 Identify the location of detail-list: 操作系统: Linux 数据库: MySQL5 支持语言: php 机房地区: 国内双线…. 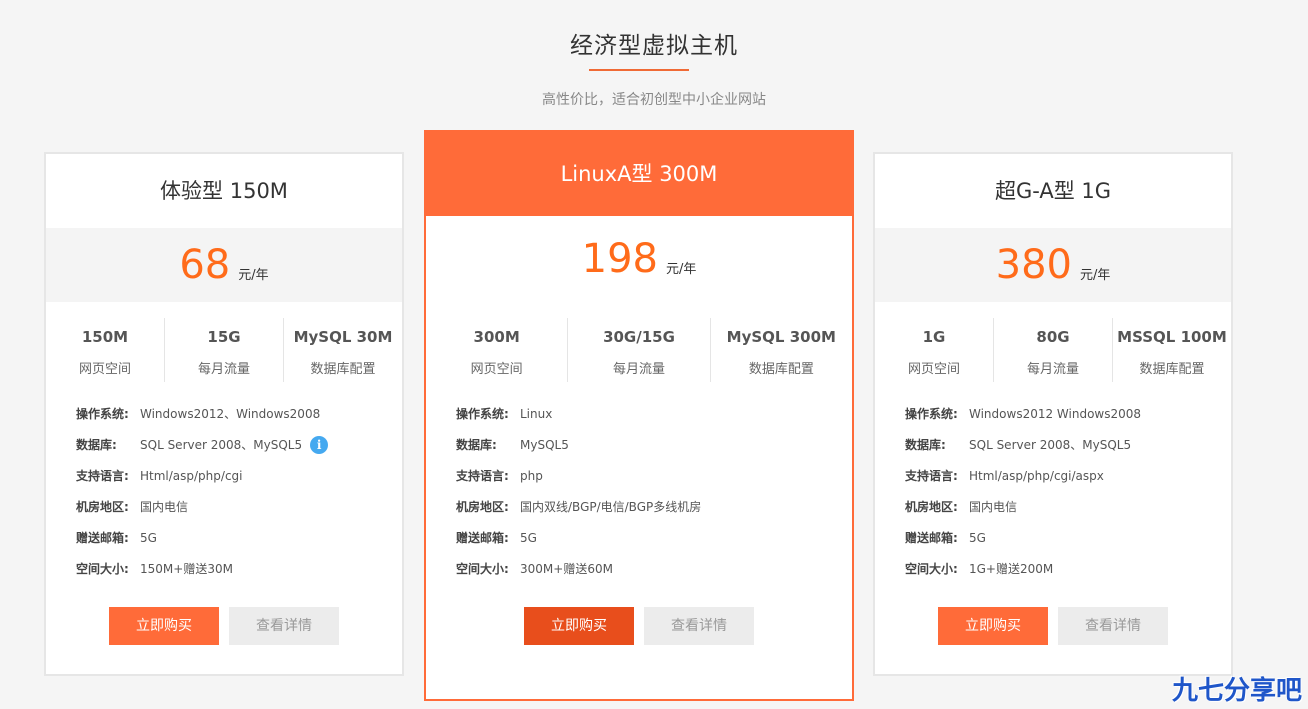
(639, 491).